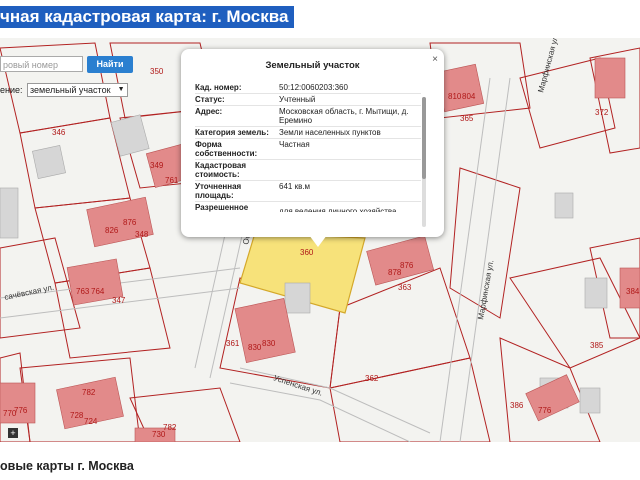 This screenshot has width=640, height=480. What do you see at coordinates (232, 132) in the screenshot?
I see `info-key: Категория земель:` at bounding box center [232, 132].